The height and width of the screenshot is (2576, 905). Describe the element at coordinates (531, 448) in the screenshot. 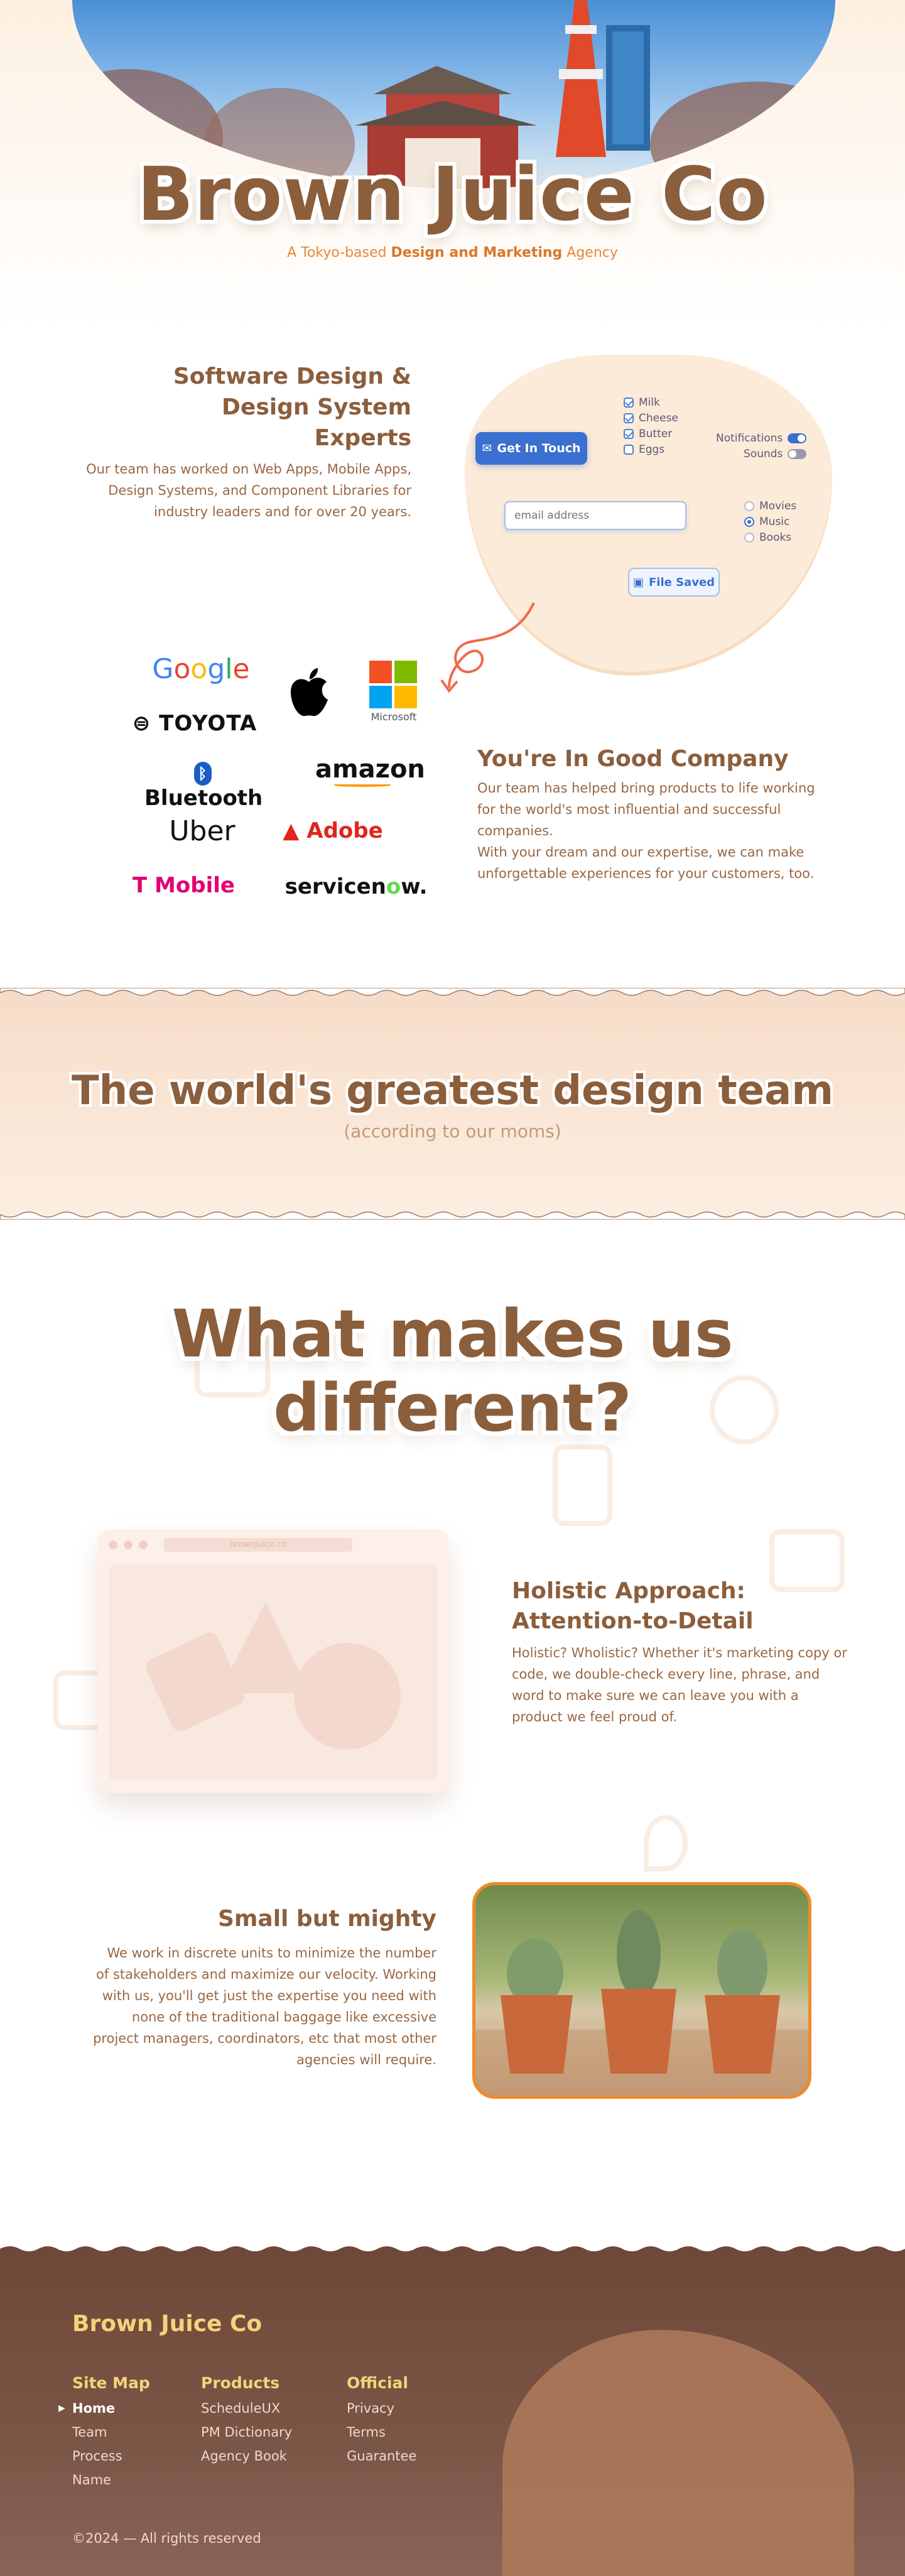

I see `get-in-touch-button: ✉ Get In Touch` at that location.